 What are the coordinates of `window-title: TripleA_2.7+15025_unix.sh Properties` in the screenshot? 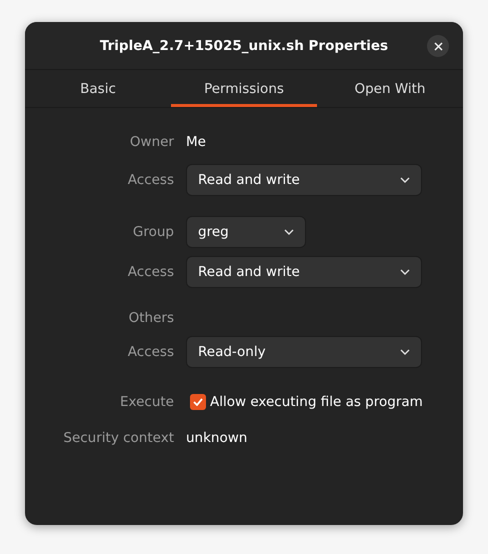 It's located at (244, 46).